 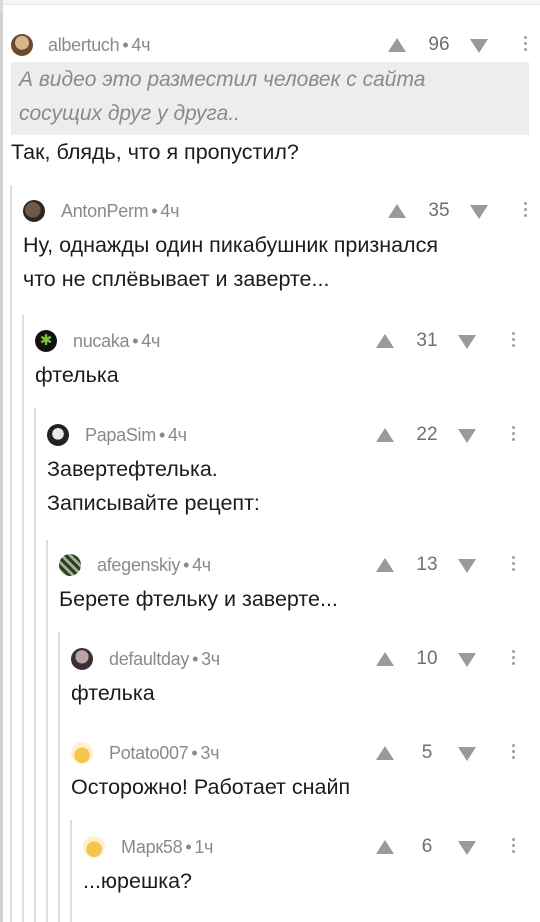 I want to click on leaf-avatar: ✱, so click(x=46, y=341).